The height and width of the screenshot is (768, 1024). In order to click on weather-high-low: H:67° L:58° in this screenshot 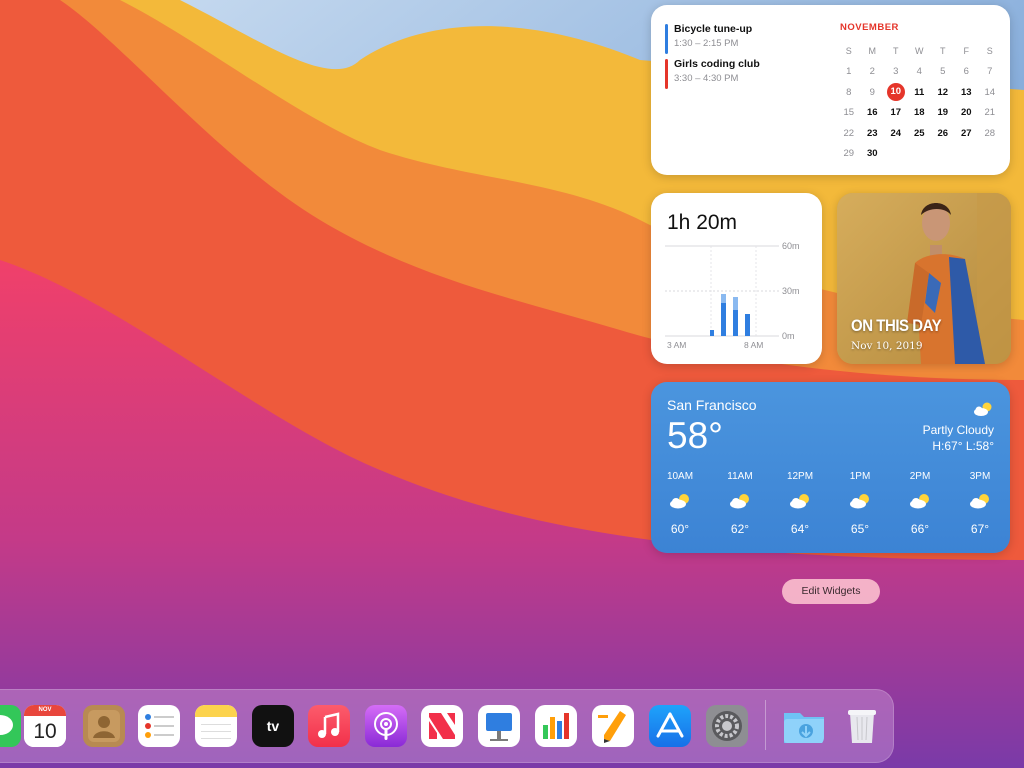, I will do `click(963, 446)`.